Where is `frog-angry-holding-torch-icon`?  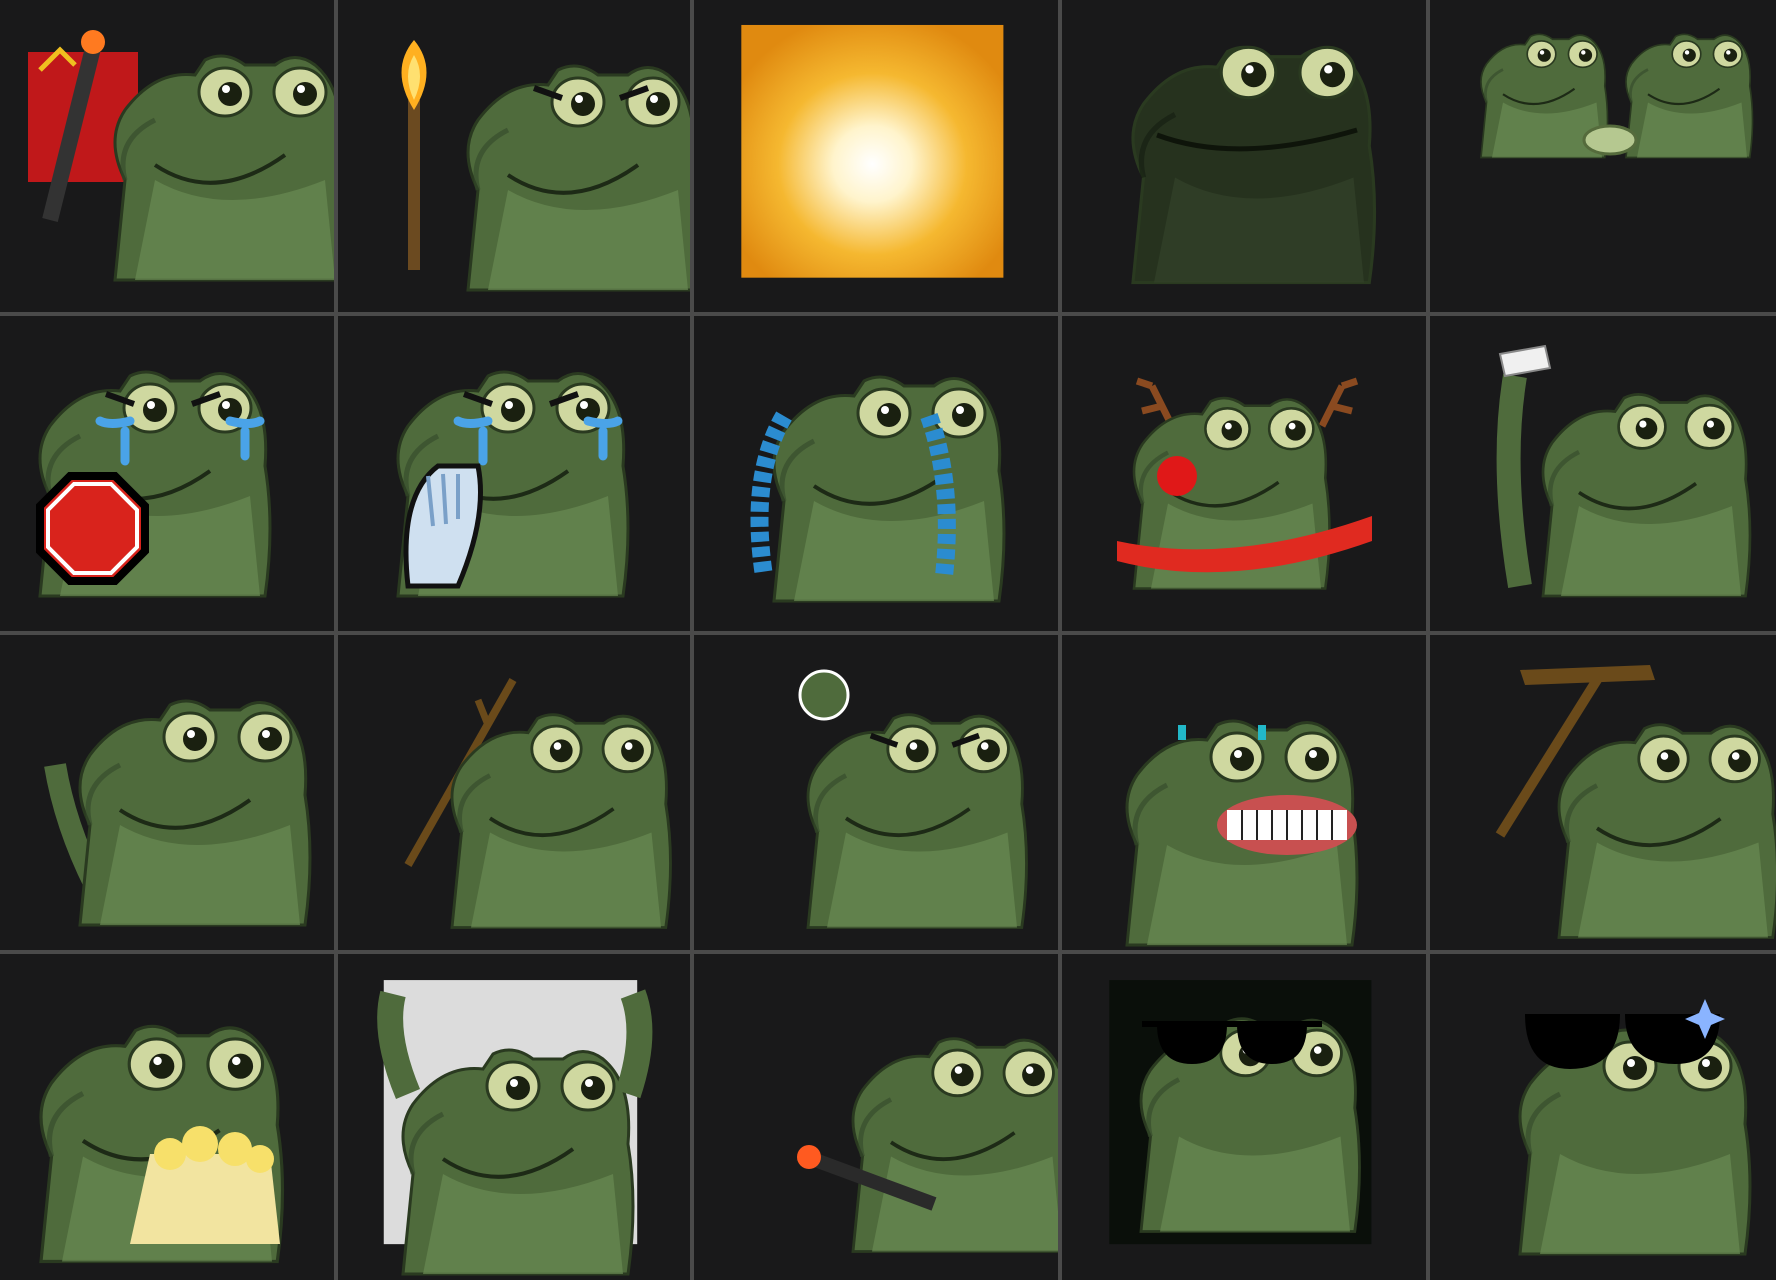
frog-angry-holding-torch-icon is located at coordinates (545, 166).